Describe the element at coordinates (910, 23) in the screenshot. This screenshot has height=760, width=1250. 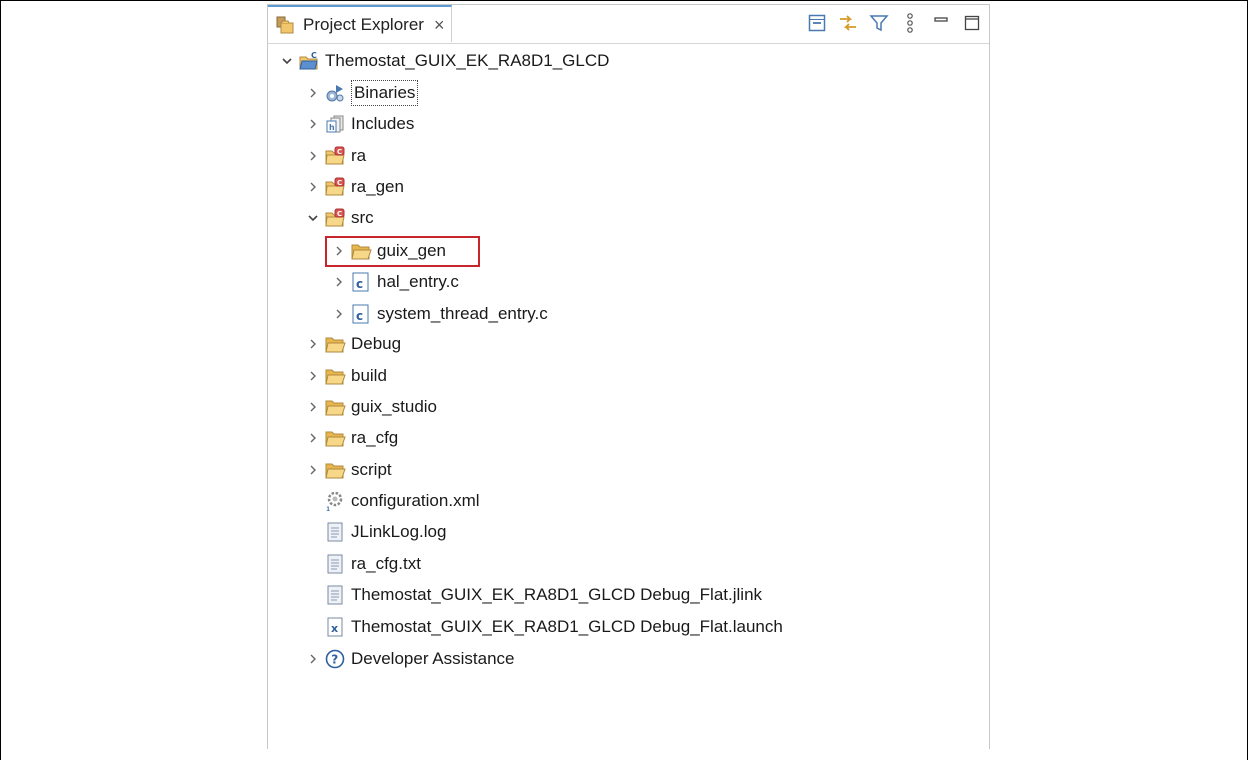
I see `view-menu-icon` at that location.